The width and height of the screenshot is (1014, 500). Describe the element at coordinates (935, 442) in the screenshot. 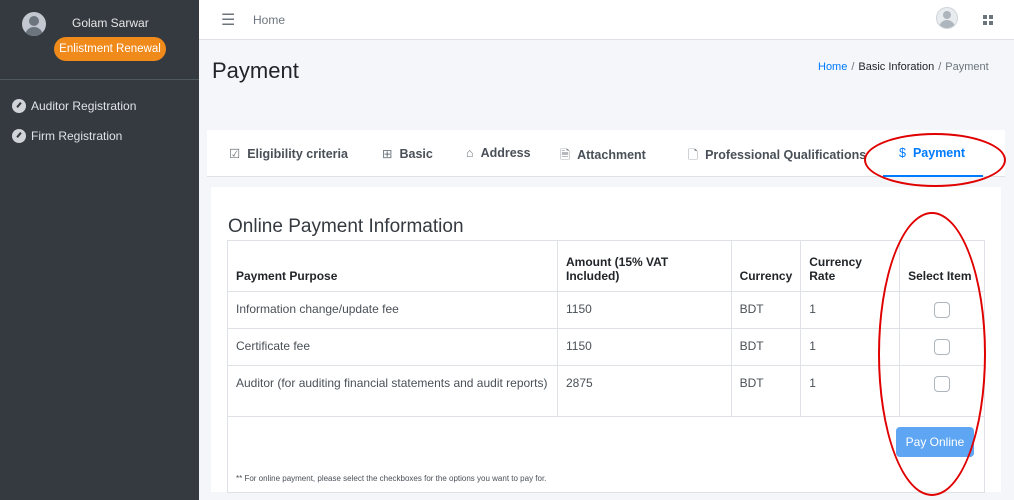

I see `pay-online-button: Pay Online` at that location.